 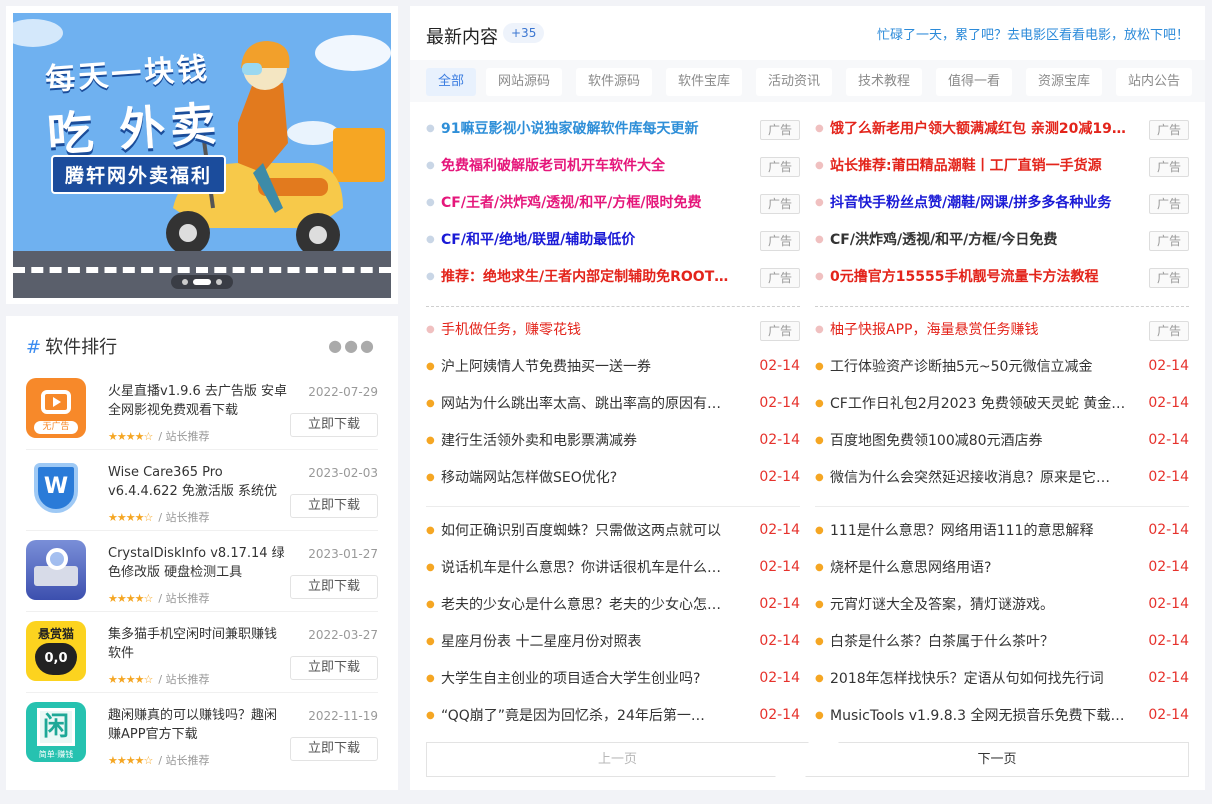 I want to click on tab-tutorials: 技术教程, so click(x=884, y=82).